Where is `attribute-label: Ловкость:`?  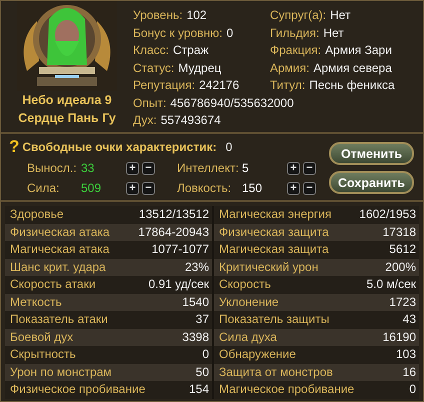
attribute-label: Ловкость: is located at coordinates (204, 188).